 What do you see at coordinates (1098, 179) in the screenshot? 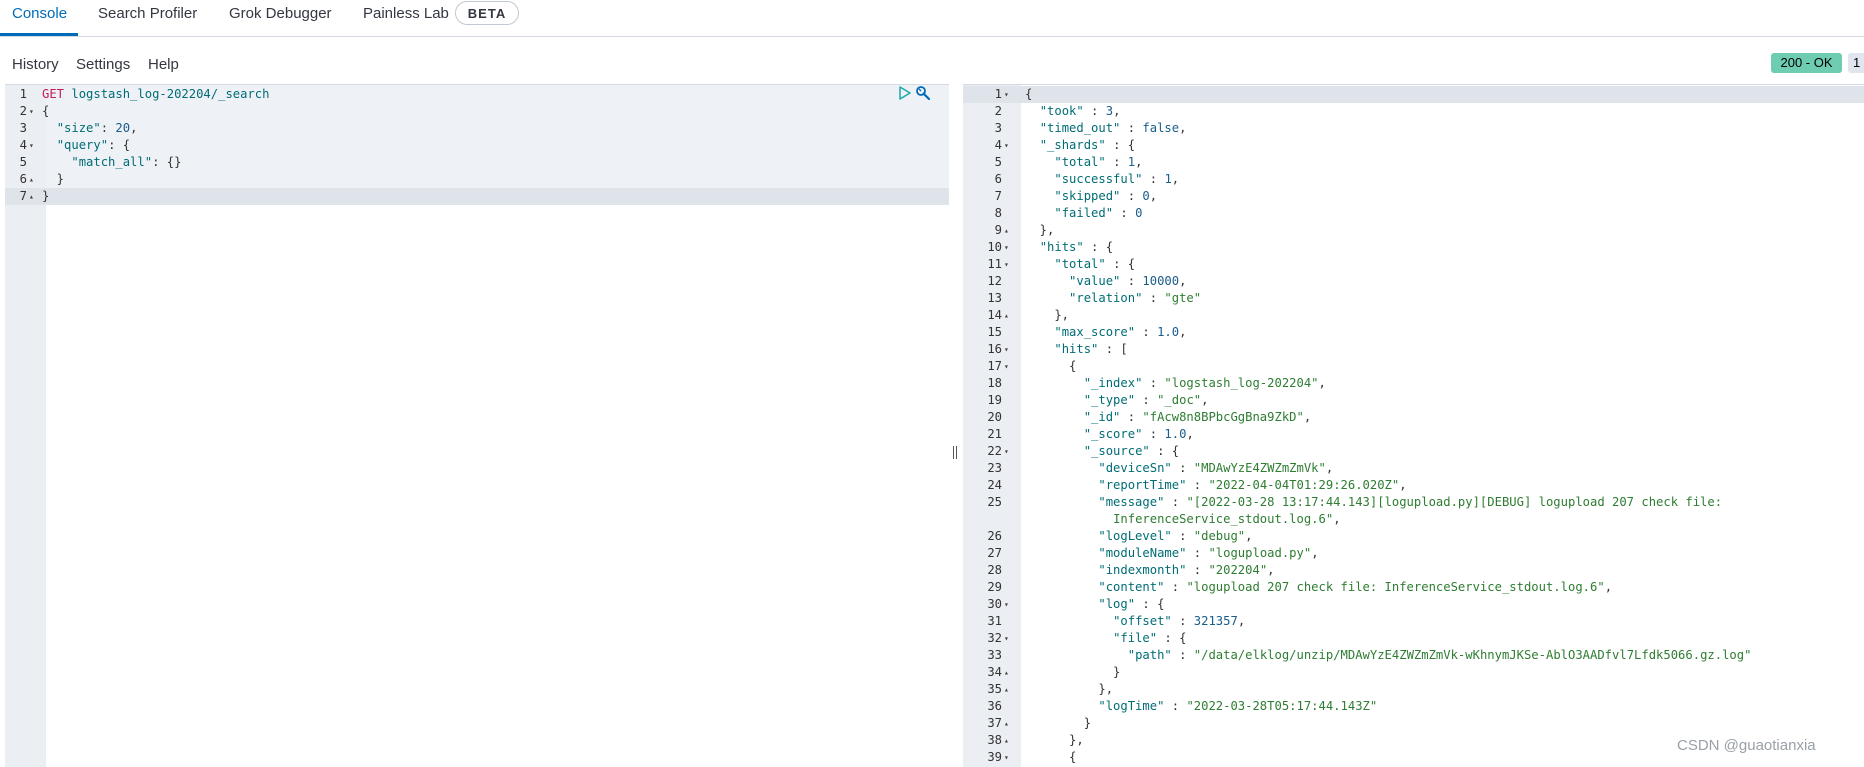
I see `code-token: "successful"` at bounding box center [1098, 179].